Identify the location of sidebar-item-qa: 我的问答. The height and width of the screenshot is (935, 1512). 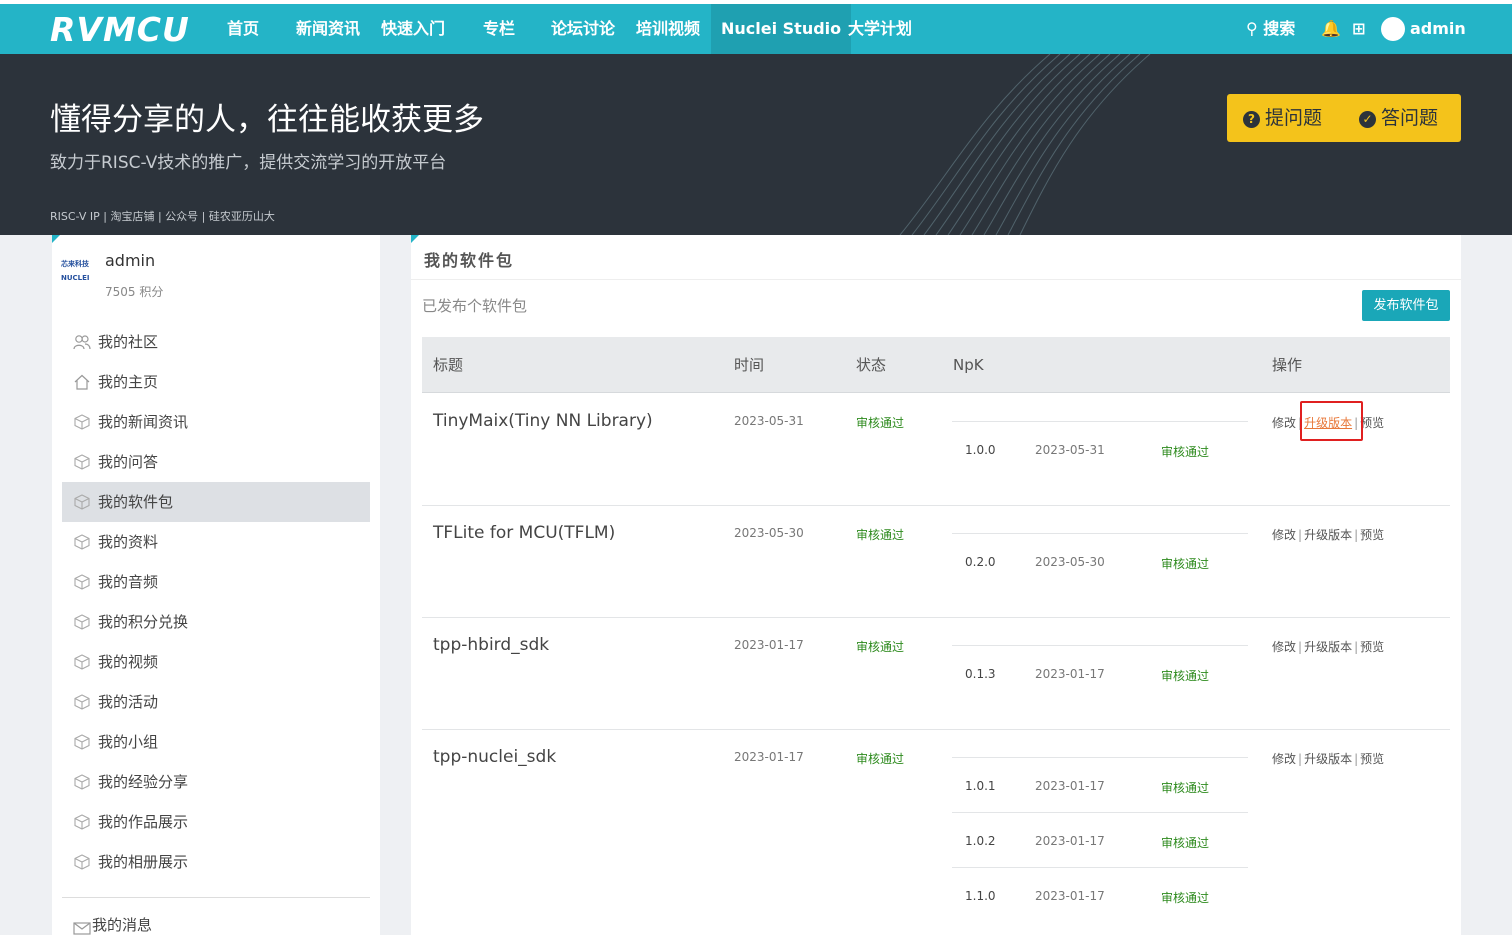
(216, 462).